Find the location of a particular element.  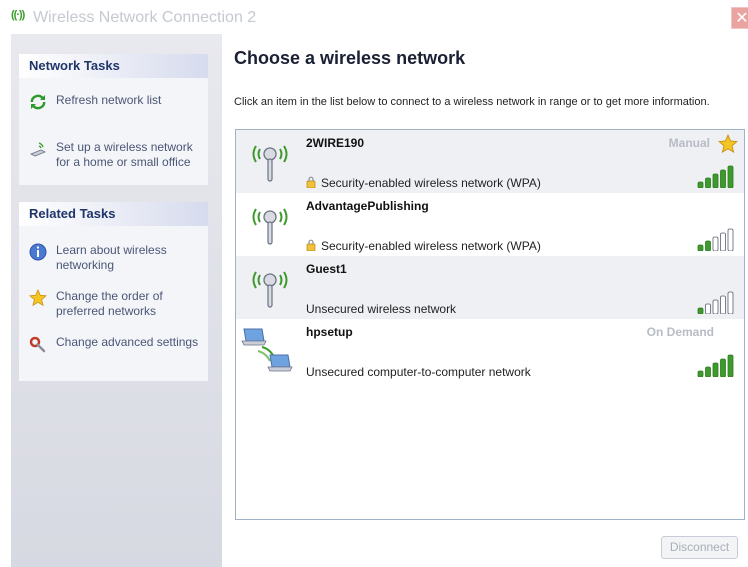

network-name: AdvantagePublishing is located at coordinates (367, 206).